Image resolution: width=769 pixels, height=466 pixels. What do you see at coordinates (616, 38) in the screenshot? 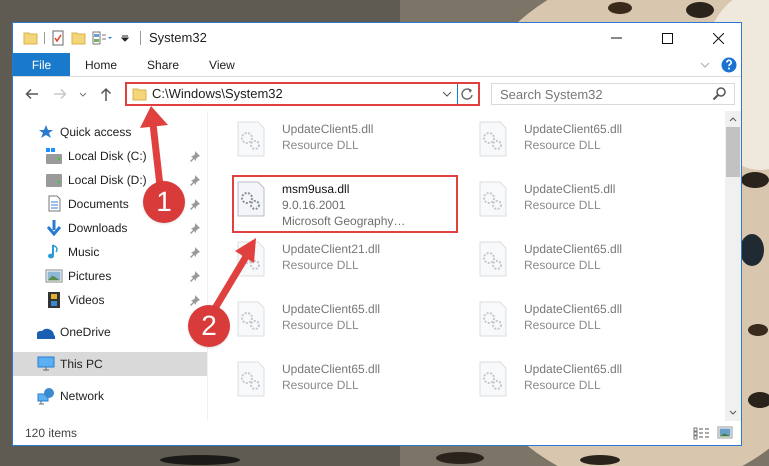
I see `minimize-icon` at bounding box center [616, 38].